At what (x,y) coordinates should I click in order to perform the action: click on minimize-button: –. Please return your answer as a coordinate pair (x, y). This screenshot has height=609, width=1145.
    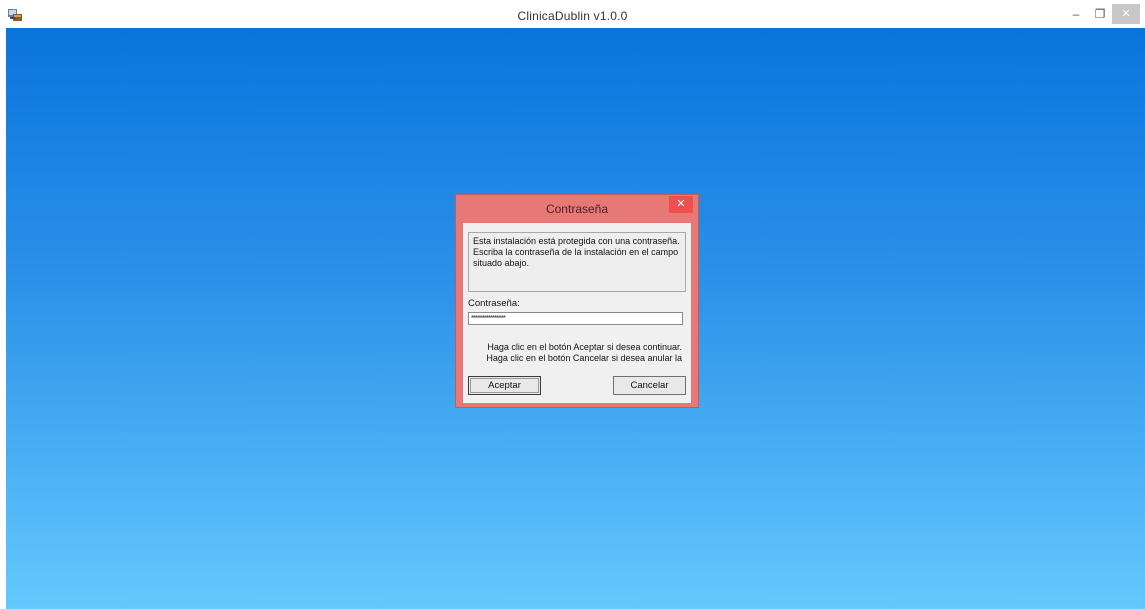
    Looking at the image, I should click on (1076, 14).